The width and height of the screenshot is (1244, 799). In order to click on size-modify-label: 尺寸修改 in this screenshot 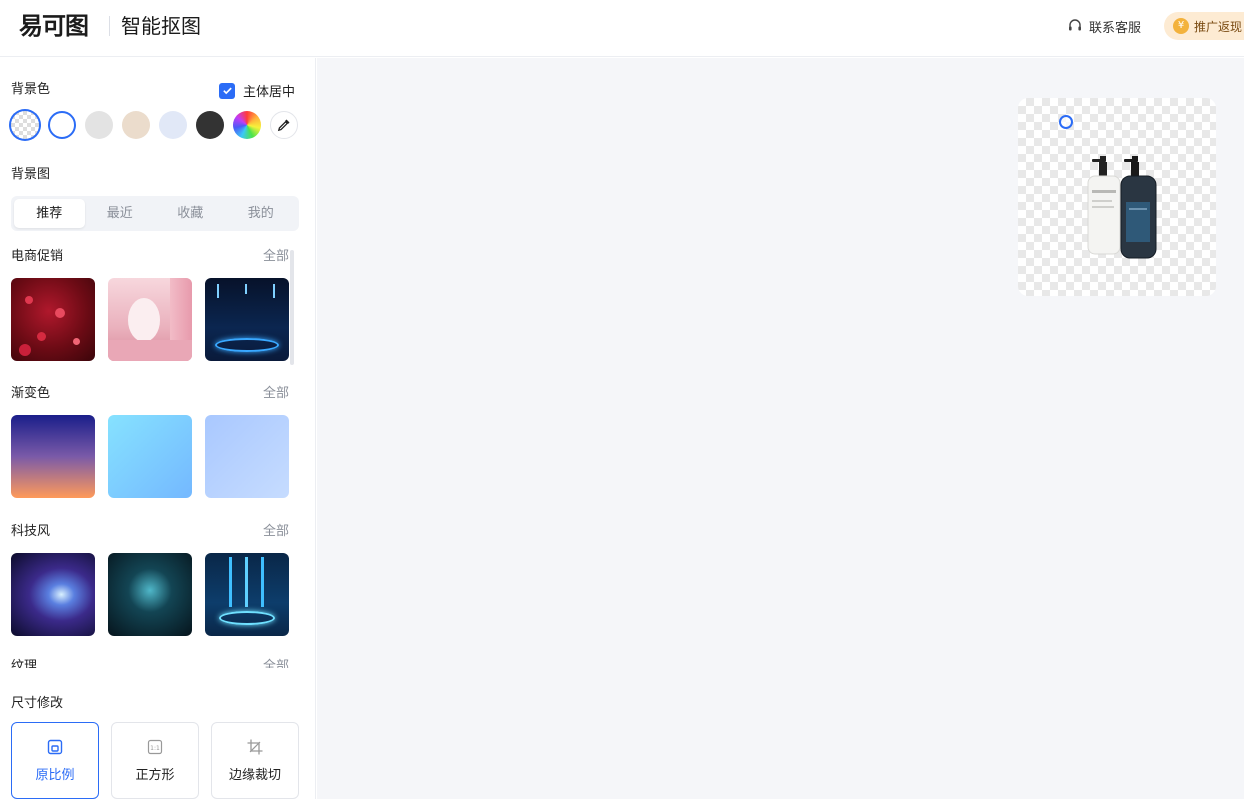, I will do `click(37, 703)`.